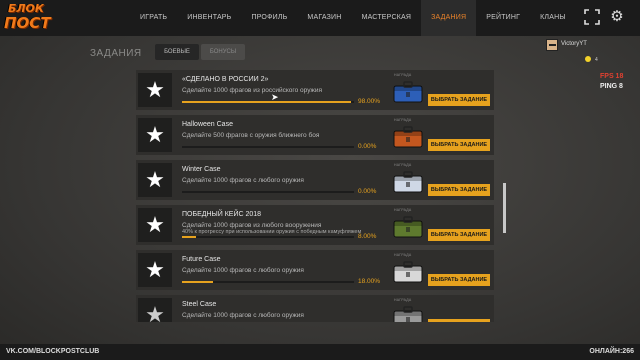 This screenshot has width=640, height=360. What do you see at coordinates (449, 18) in the screenshot?
I see `nav-item: ЗАДАНИЯ` at bounding box center [449, 18].